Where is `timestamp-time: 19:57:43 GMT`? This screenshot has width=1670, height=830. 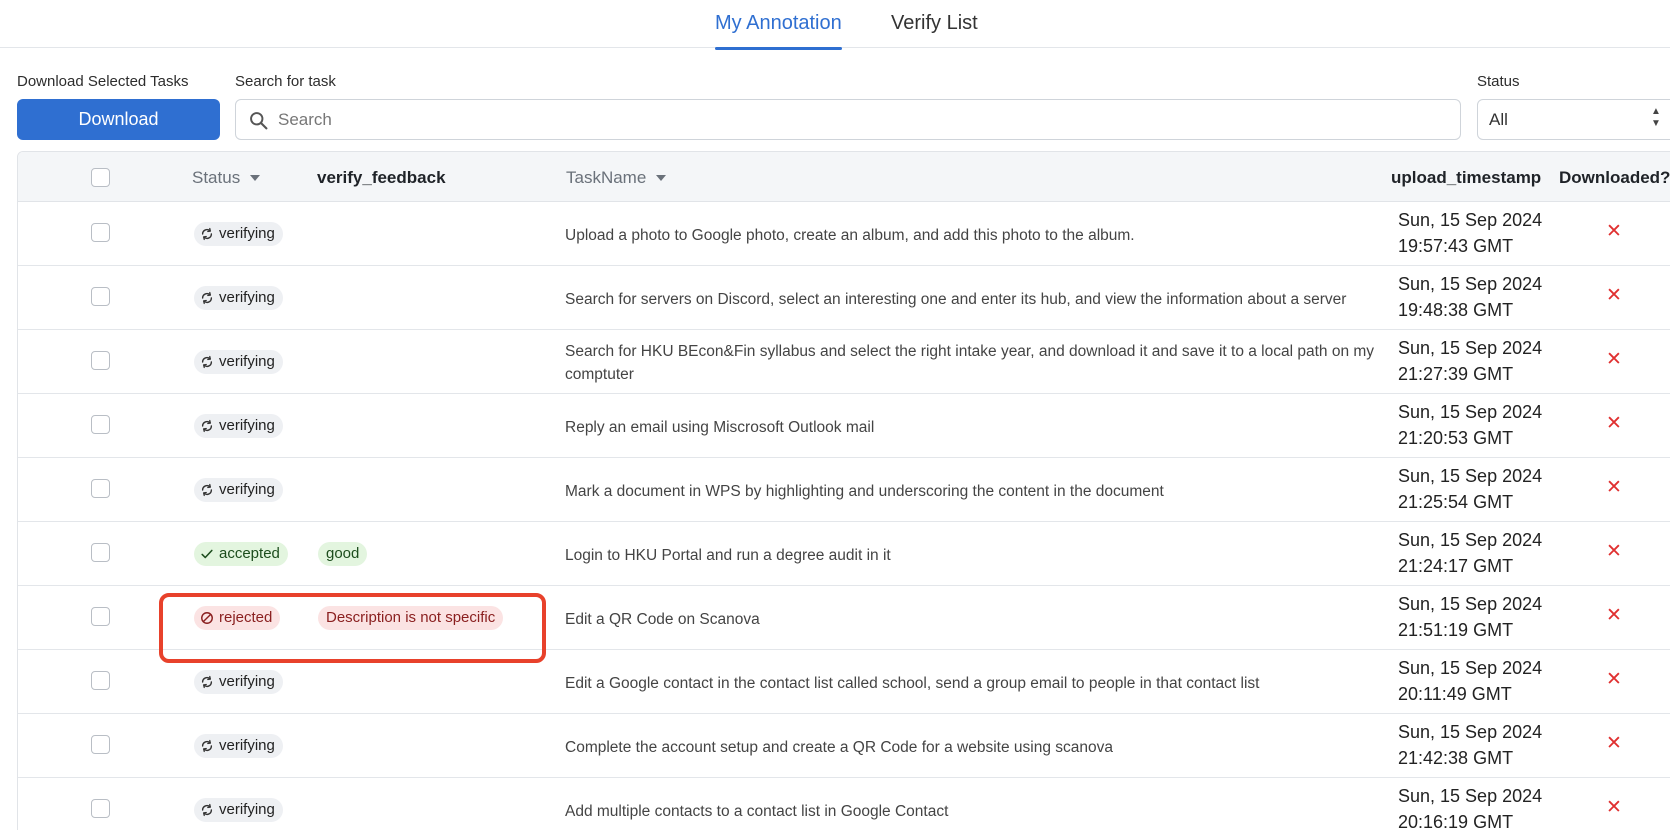 timestamp-time: 19:57:43 GMT is located at coordinates (1456, 246).